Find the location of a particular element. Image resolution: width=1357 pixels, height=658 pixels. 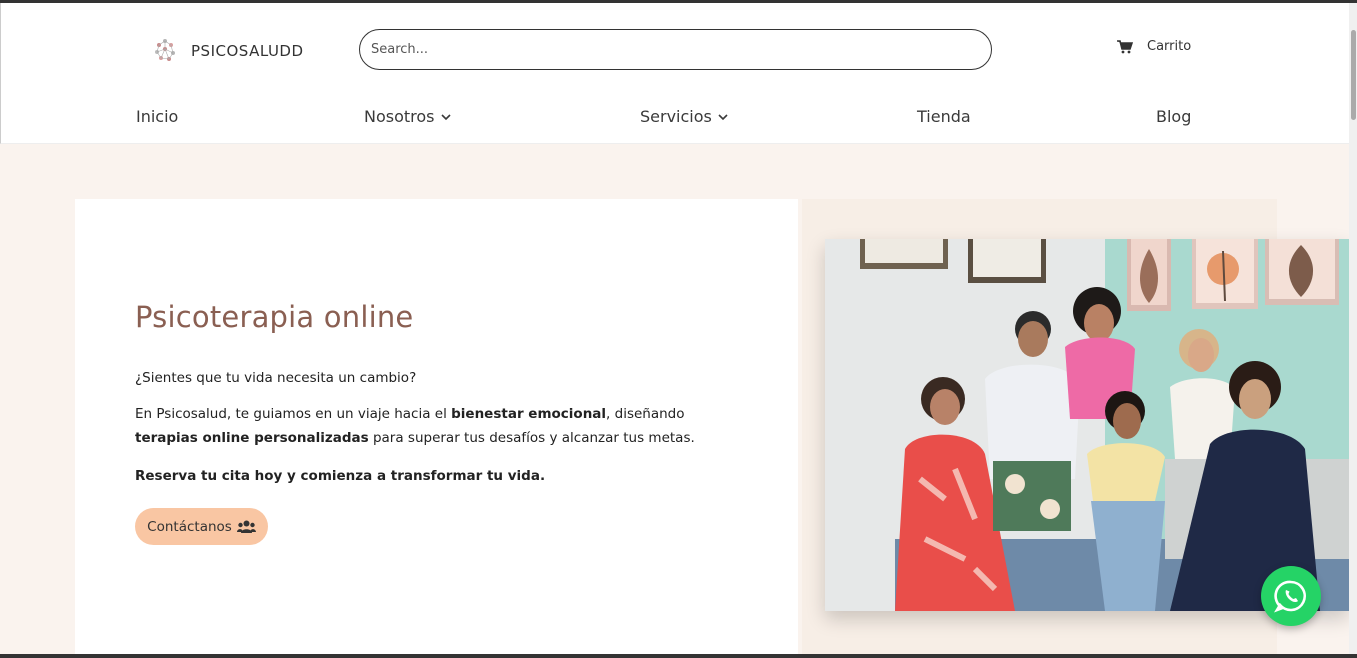

cart-label: Carrito is located at coordinates (1169, 46).